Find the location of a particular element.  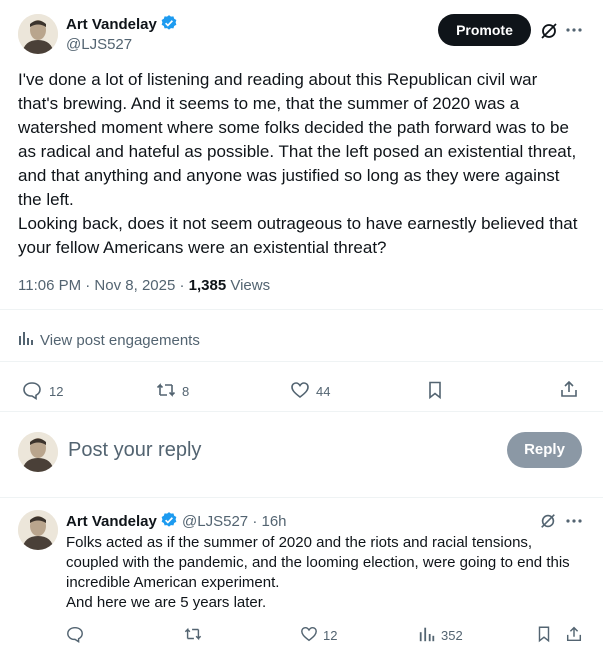

avatar is located at coordinates (38, 34).